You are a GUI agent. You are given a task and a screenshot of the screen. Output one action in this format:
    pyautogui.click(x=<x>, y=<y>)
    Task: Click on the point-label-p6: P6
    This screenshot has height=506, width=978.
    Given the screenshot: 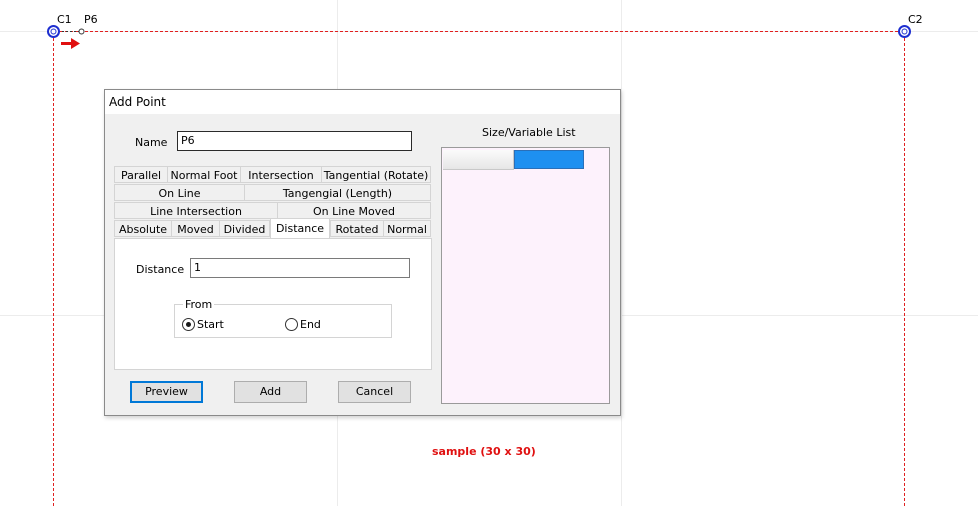 What is the action you would take?
    pyautogui.click(x=91, y=19)
    